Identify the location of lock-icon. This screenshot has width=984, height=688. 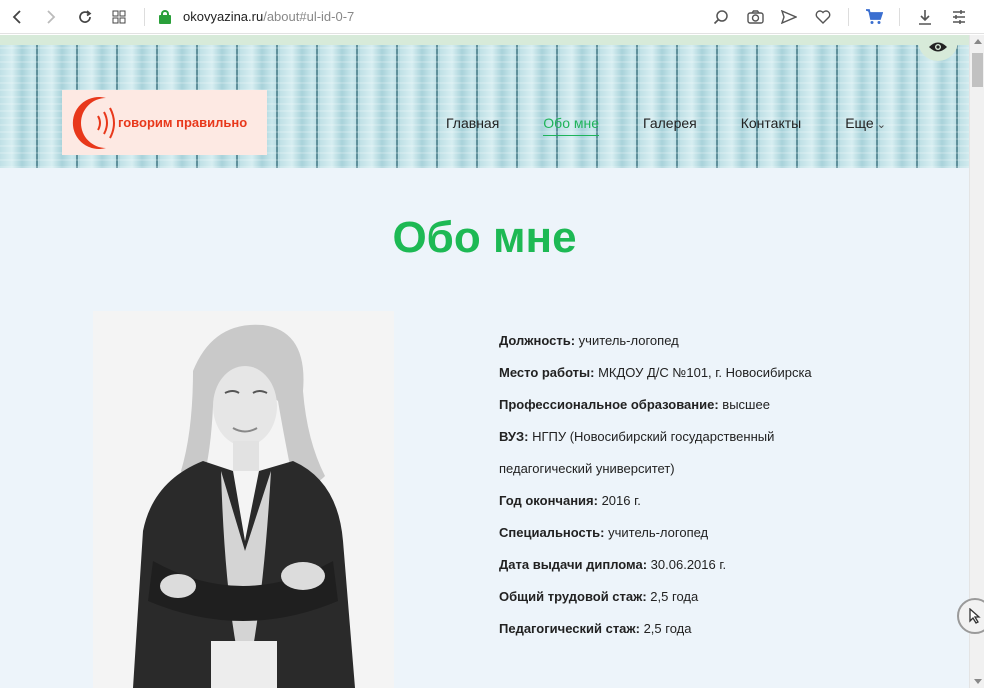
(165, 16).